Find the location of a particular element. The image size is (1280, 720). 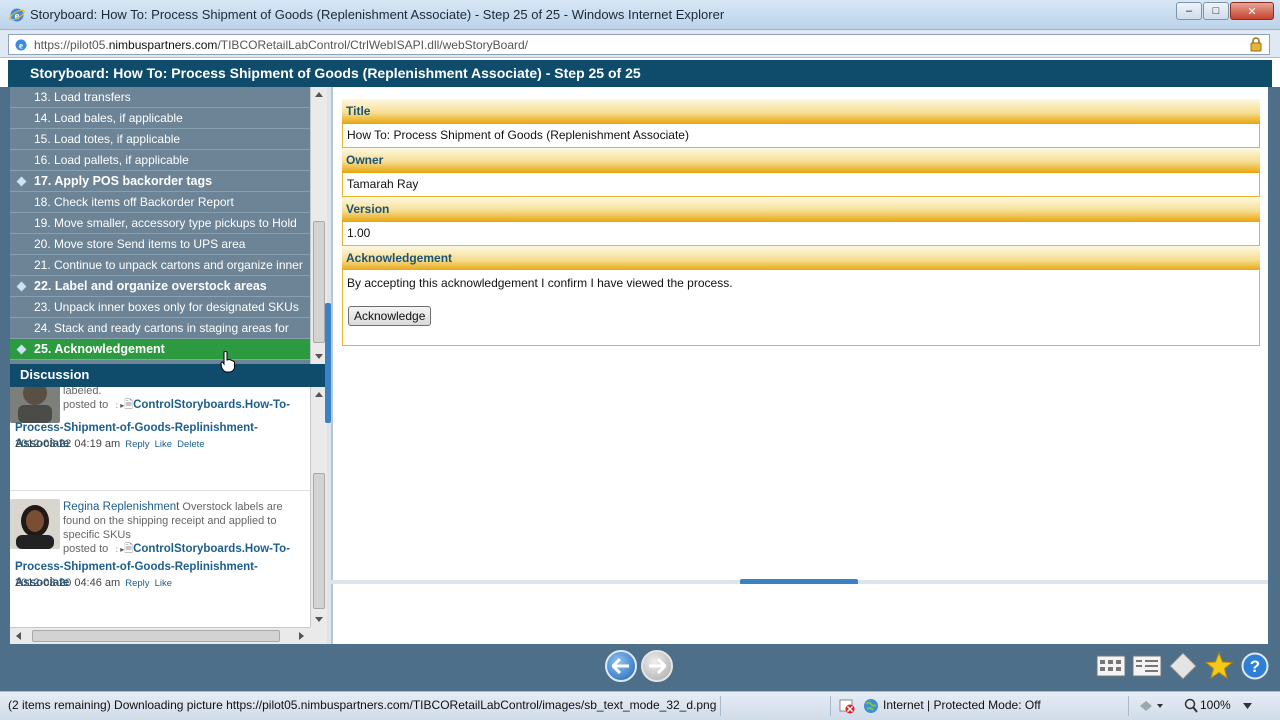

discussion-header: Discussion is located at coordinates (168, 375).